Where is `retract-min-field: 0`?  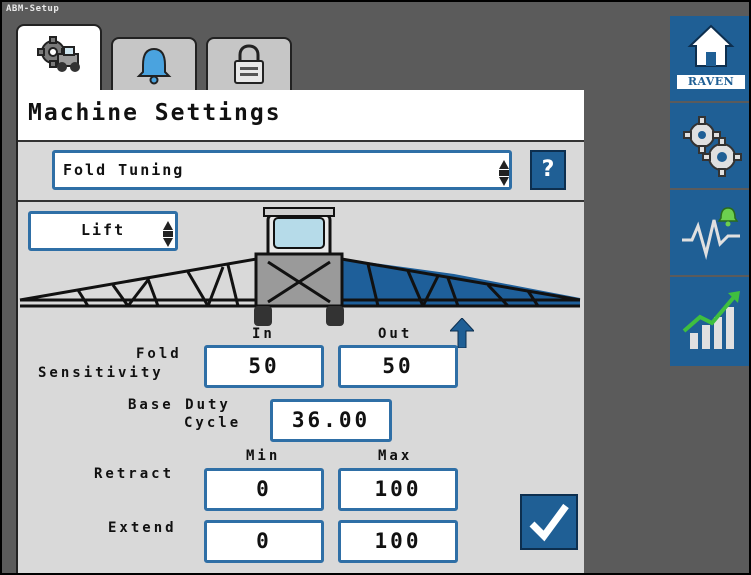
retract-min-field: 0 is located at coordinates (264, 489).